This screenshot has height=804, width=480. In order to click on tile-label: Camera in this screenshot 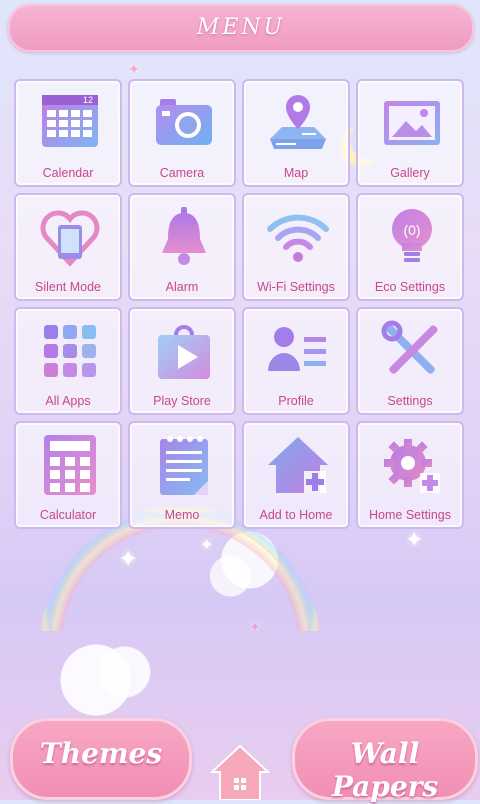, I will do `click(182, 173)`.